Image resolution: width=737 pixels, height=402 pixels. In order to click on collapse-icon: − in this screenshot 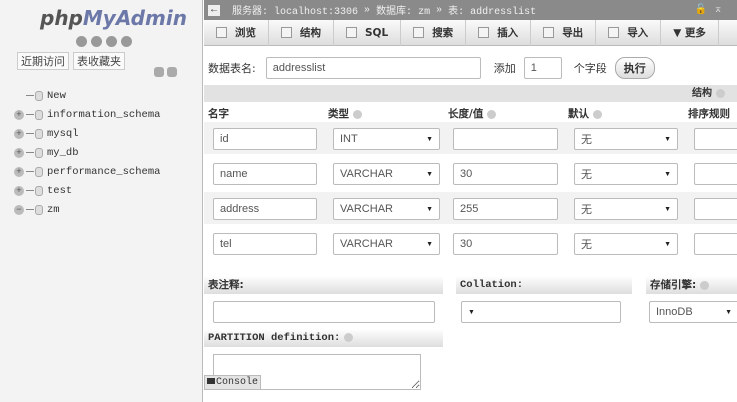, I will do `click(19, 209)`.